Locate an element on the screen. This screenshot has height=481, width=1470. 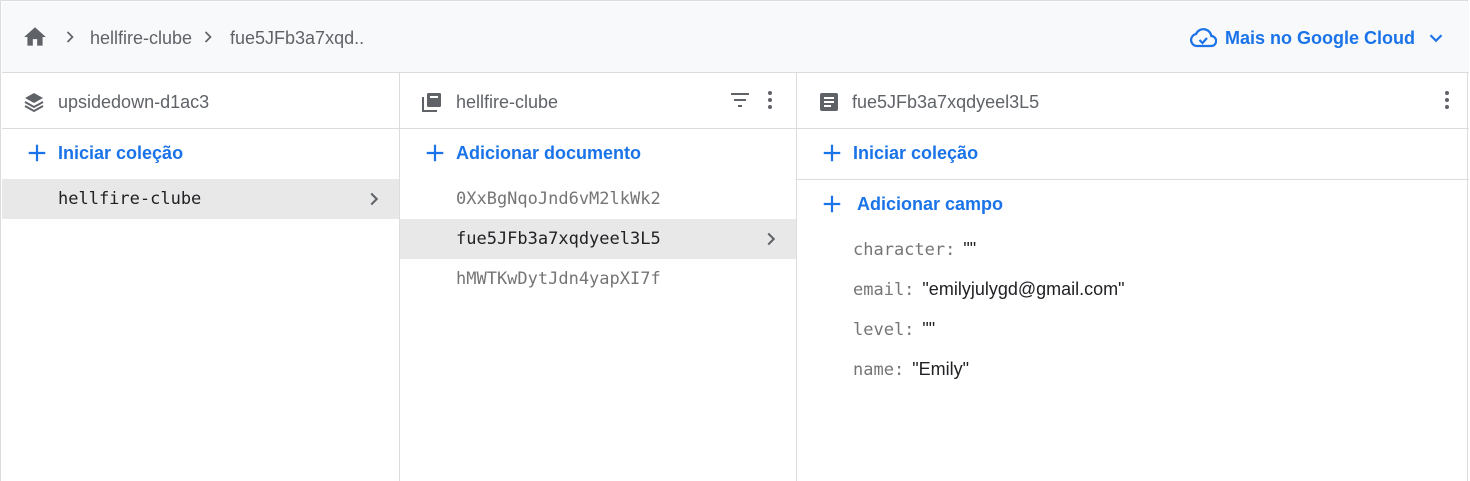
start-collection-label: Iniciar coleção is located at coordinates (121, 152).